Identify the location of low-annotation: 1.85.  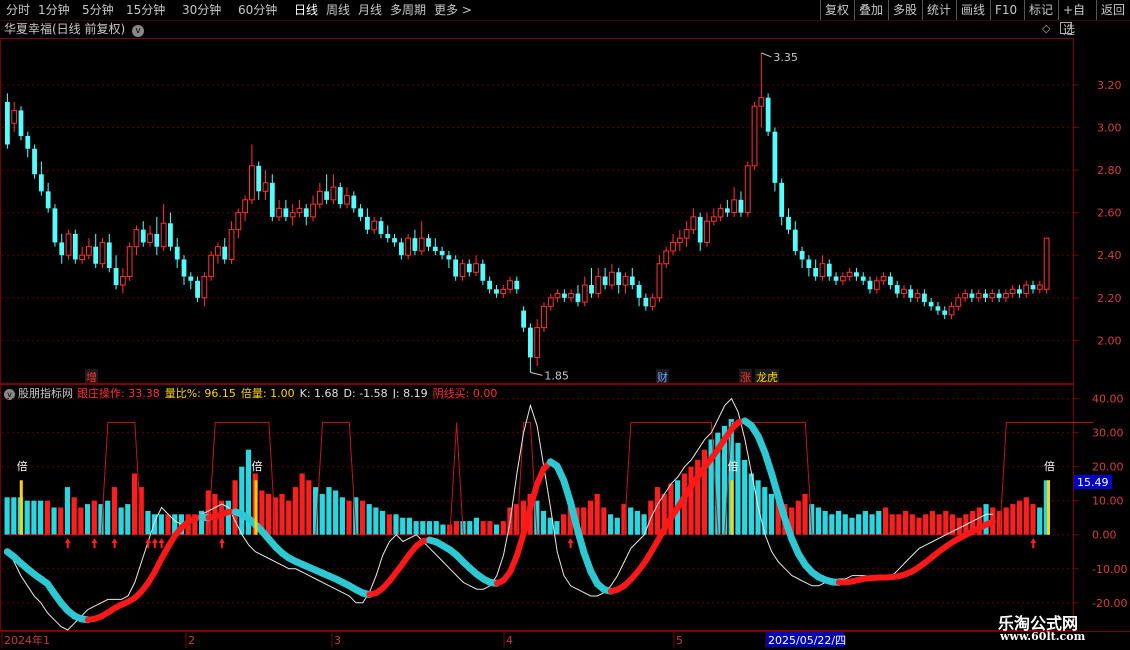
(556, 375).